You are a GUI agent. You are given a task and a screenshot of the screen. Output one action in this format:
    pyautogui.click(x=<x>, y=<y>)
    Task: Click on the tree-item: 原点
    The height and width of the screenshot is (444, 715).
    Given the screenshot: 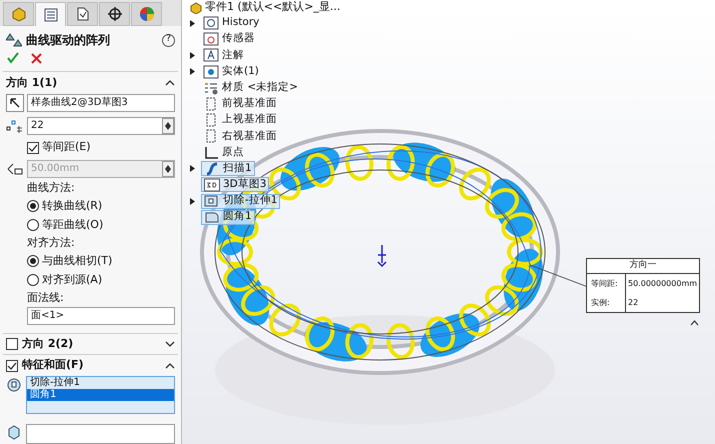 What is the action you would take?
    pyautogui.click(x=223, y=152)
    